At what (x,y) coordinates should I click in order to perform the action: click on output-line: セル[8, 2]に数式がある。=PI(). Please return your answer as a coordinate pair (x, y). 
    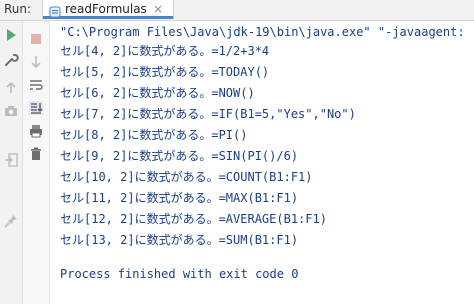
    Looking at the image, I should click on (154, 135).